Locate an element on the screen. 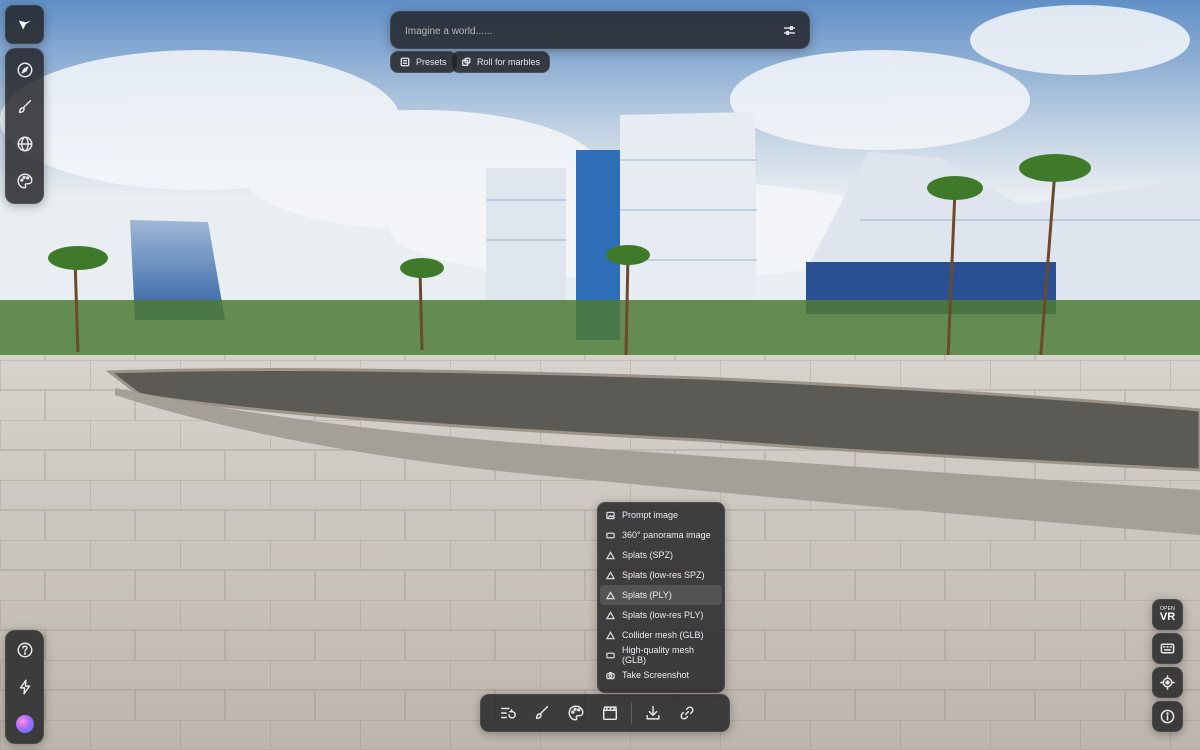 The height and width of the screenshot is (750, 1200). compass-icon is located at coordinates (24, 69).